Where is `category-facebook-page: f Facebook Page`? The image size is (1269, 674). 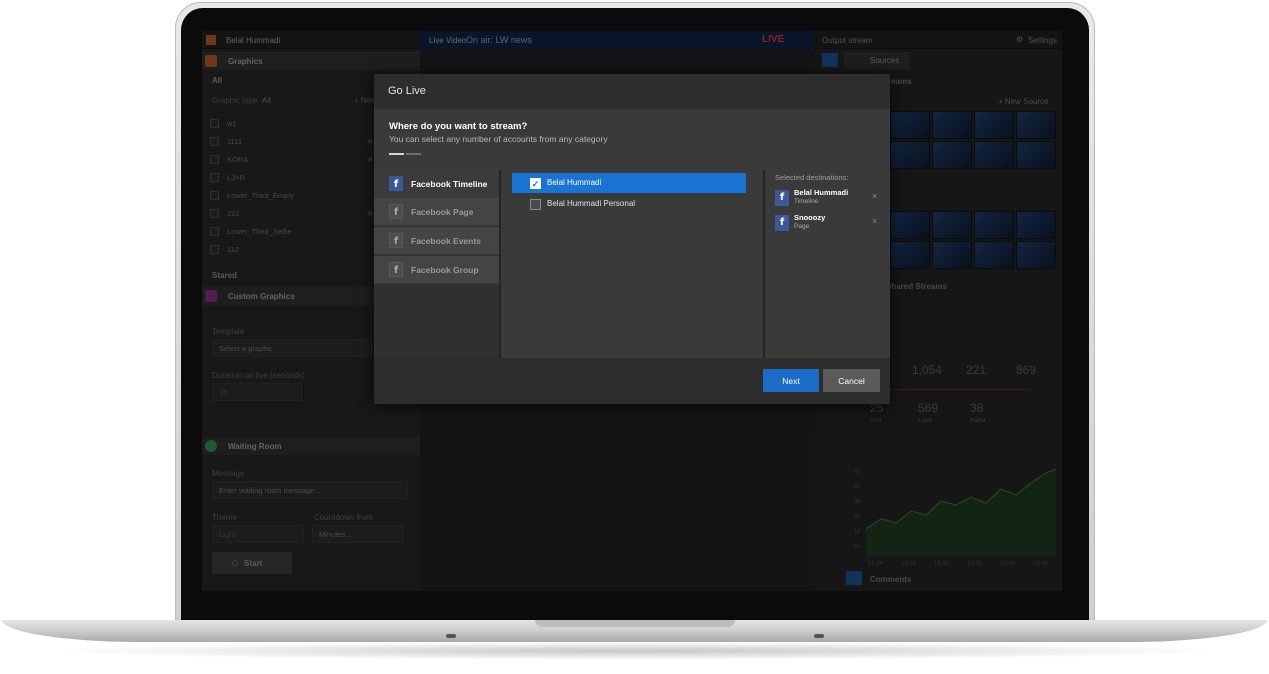 category-facebook-page: f Facebook Page is located at coordinates (436, 212).